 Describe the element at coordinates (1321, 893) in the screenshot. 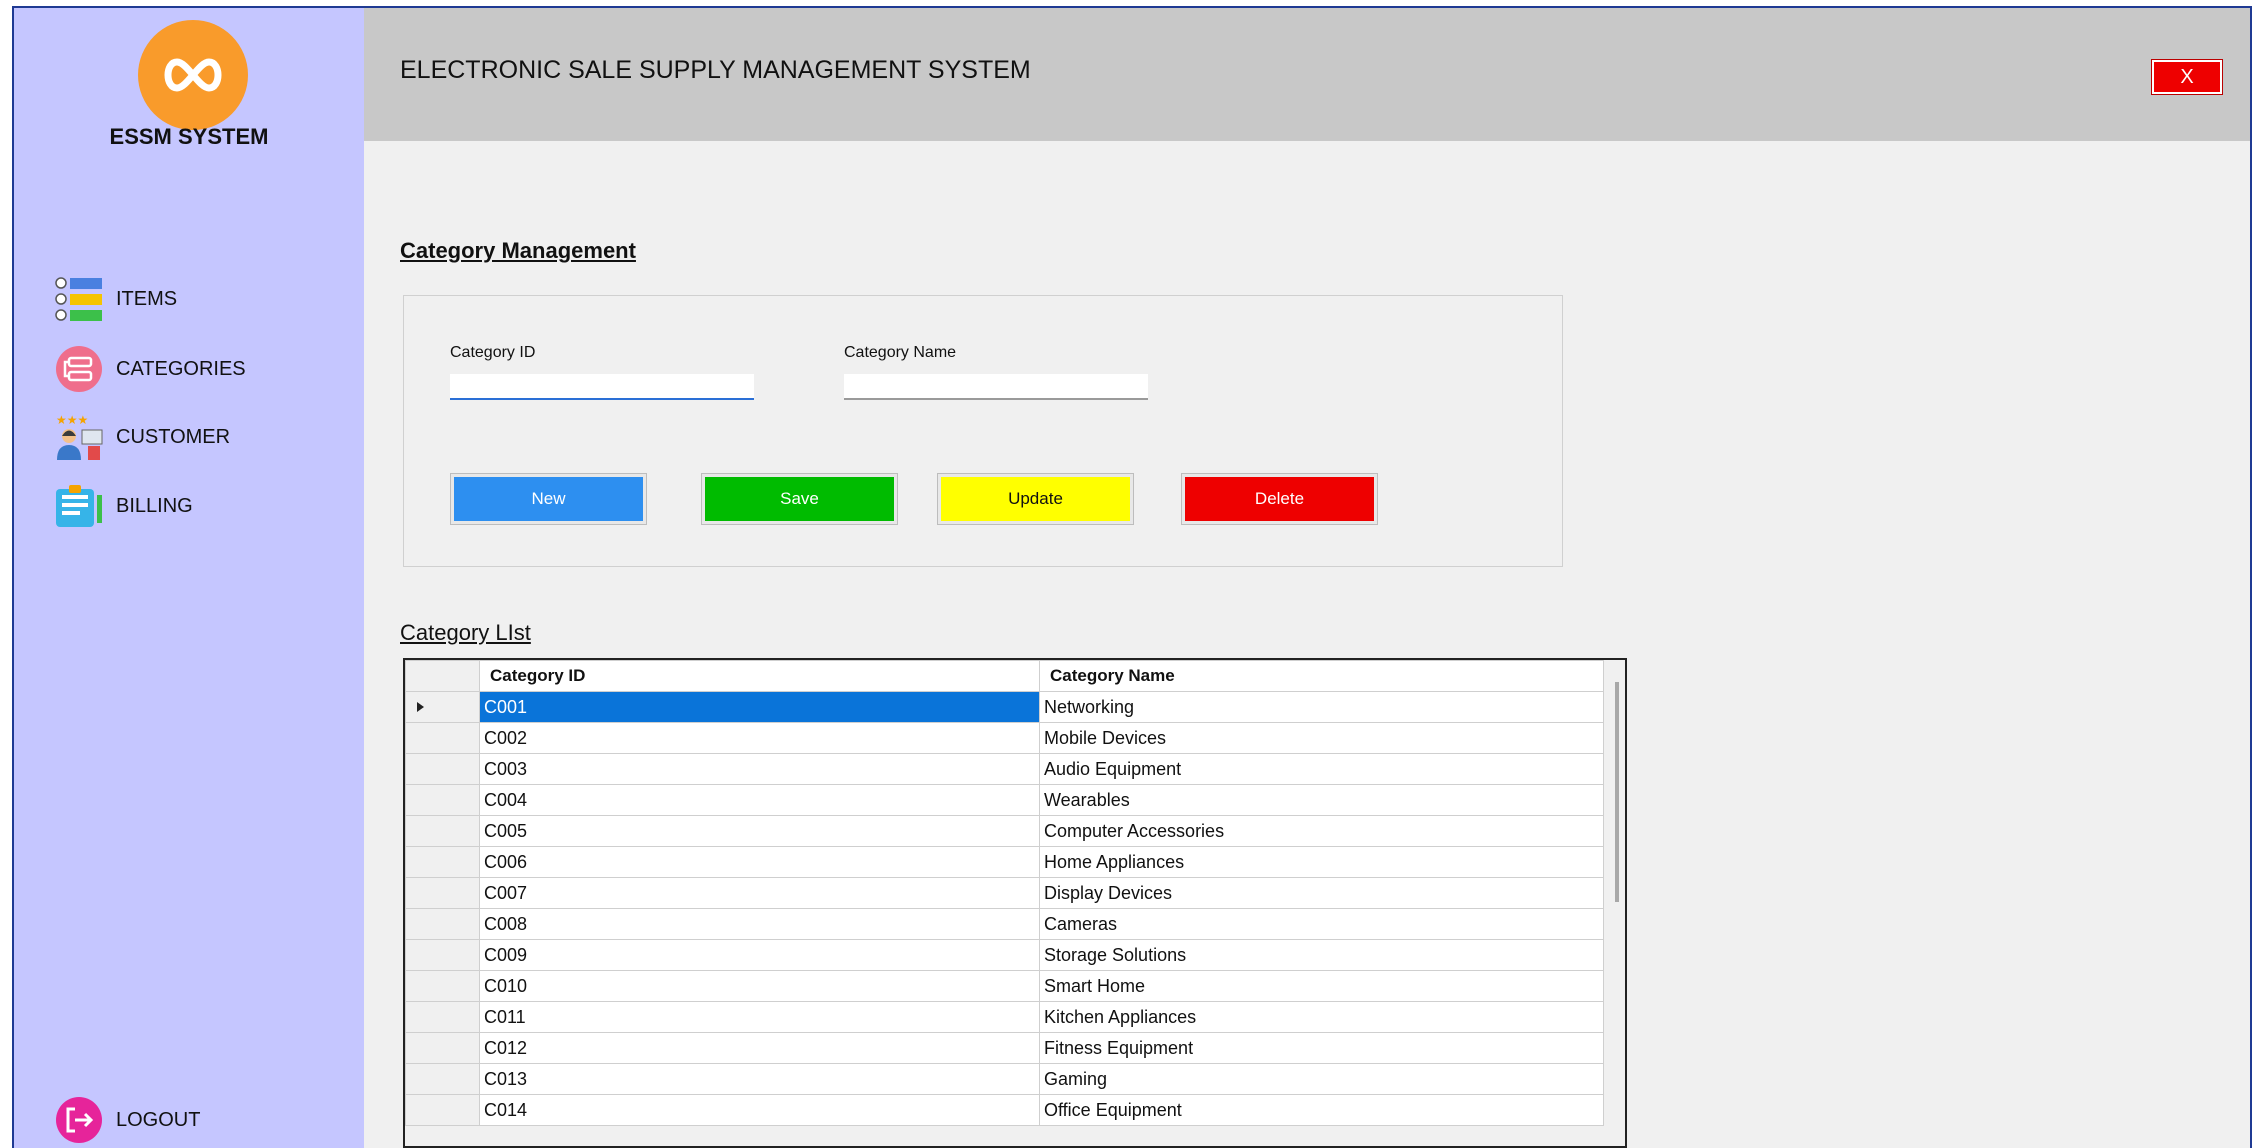

I see `category-name-cell: Display Devices` at that location.